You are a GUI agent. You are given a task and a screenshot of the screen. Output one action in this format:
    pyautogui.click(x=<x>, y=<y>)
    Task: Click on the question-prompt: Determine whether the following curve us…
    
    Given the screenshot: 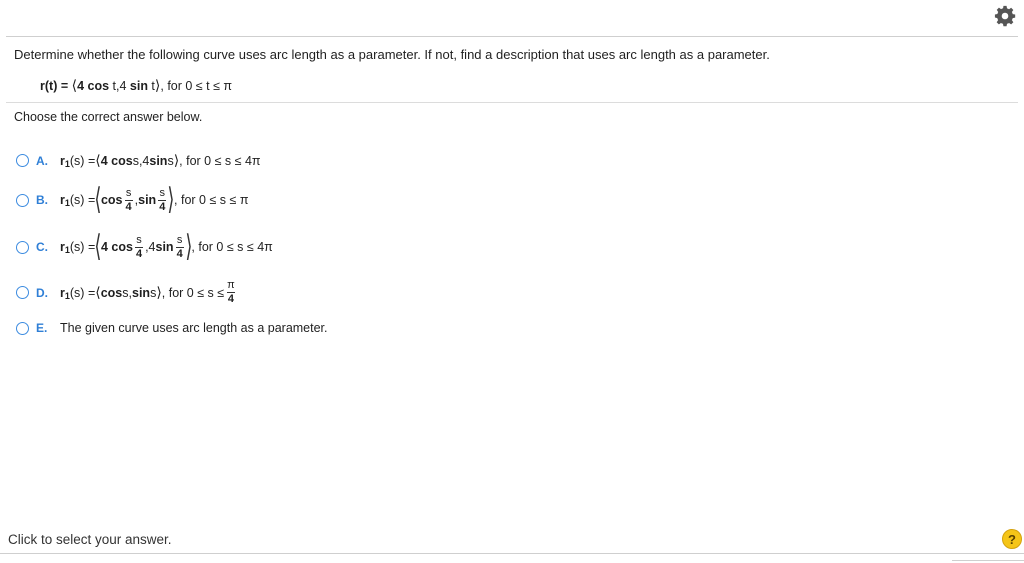 What is the action you would take?
    pyautogui.click(x=392, y=54)
    